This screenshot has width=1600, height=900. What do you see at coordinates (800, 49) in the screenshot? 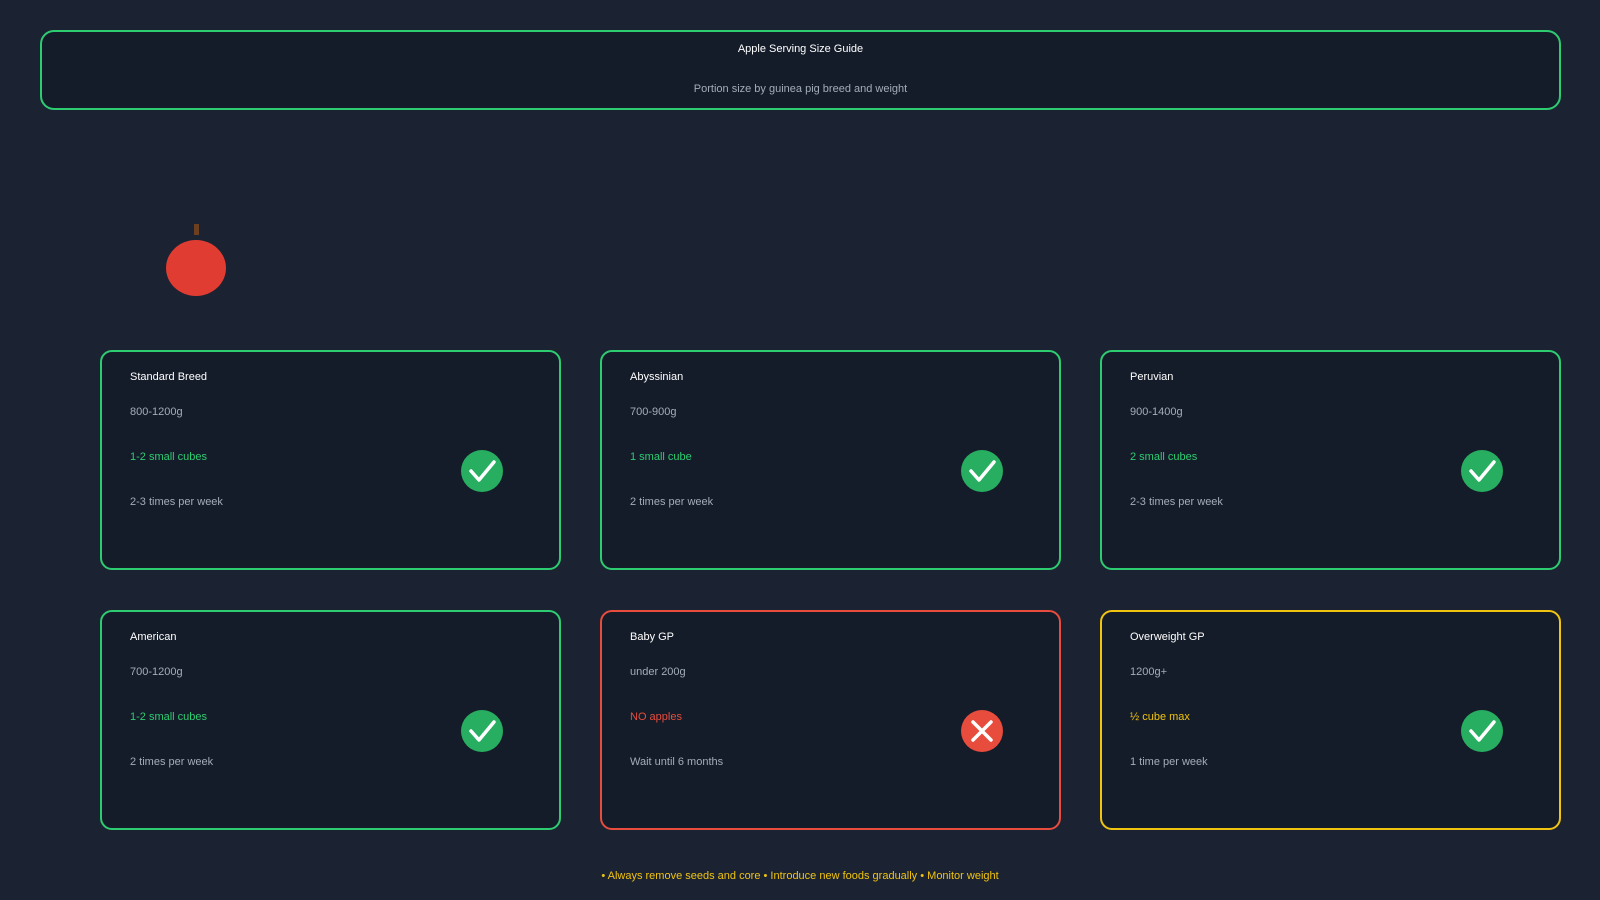
I see `page-title: Apple Serving Size Guide` at bounding box center [800, 49].